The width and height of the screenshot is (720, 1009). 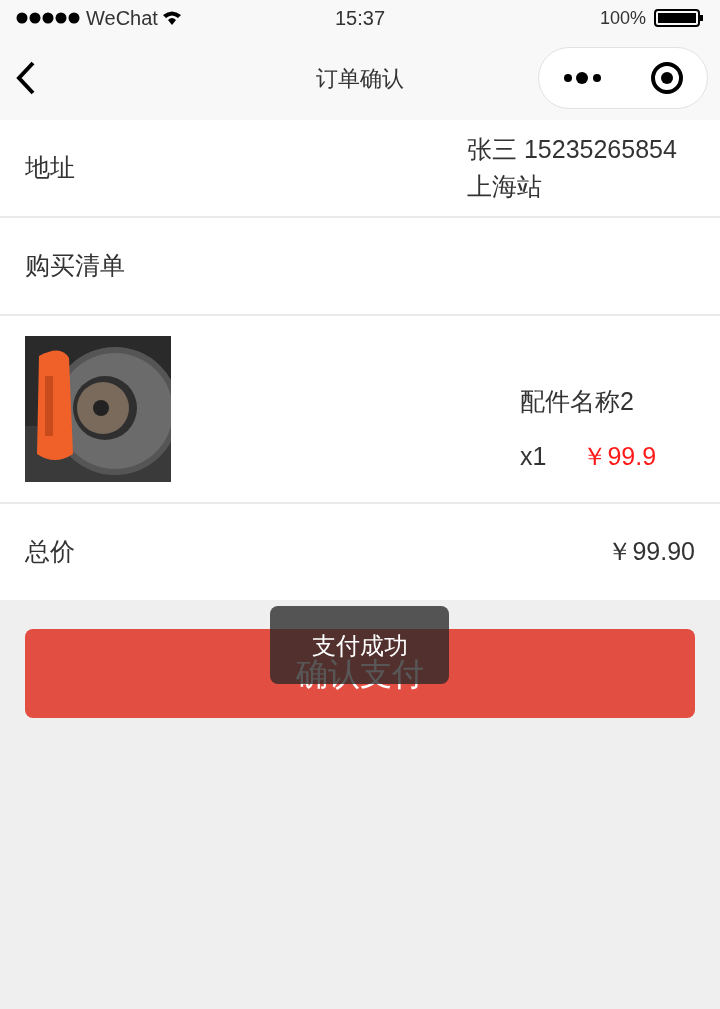 I want to click on wifi-icon, so click(x=171, y=18).